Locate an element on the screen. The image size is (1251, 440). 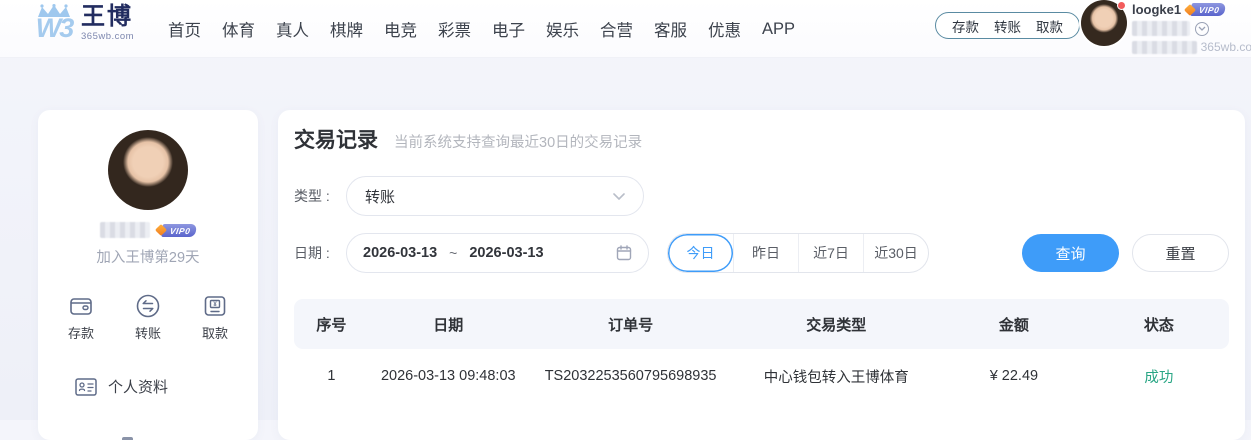
cell-type: 中心钱包转入王博体育 is located at coordinates (836, 377).